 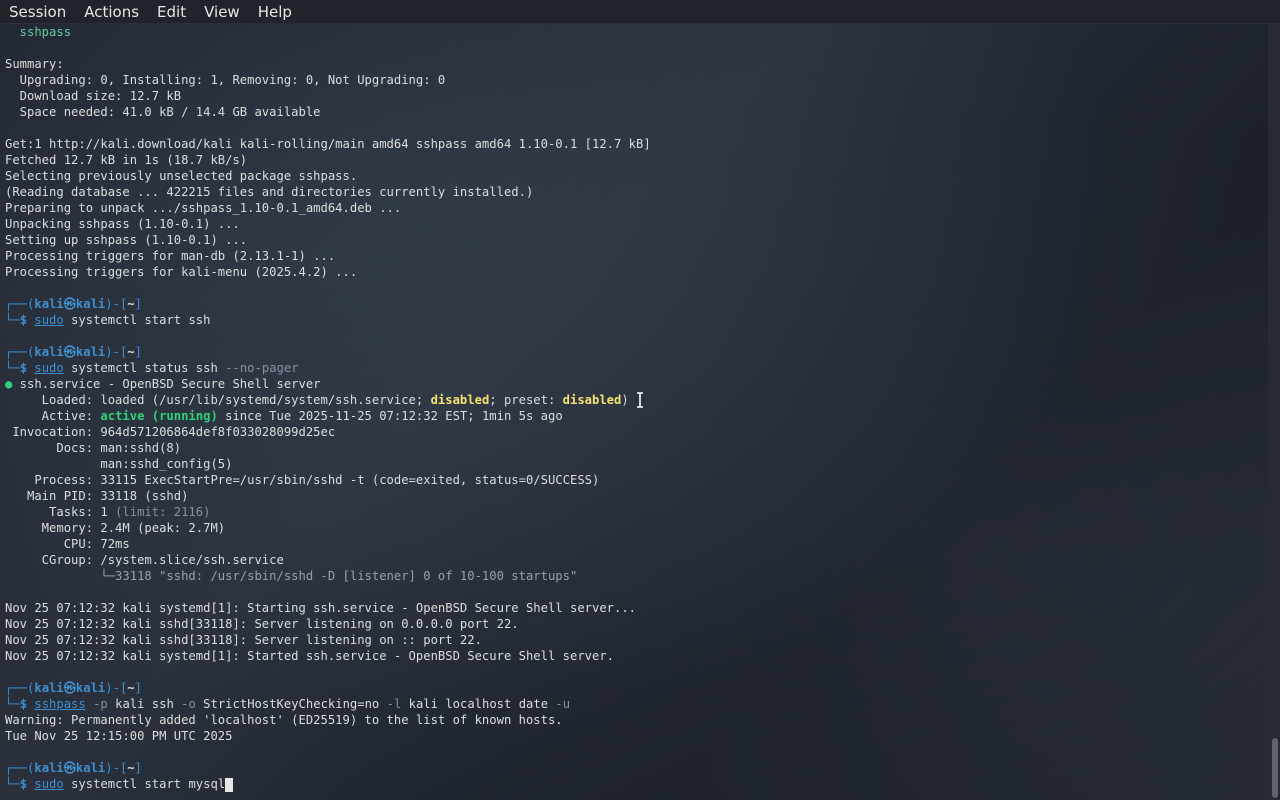 What do you see at coordinates (262, 368) in the screenshot?
I see `command-token: --no-pager` at bounding box center [262, 368].